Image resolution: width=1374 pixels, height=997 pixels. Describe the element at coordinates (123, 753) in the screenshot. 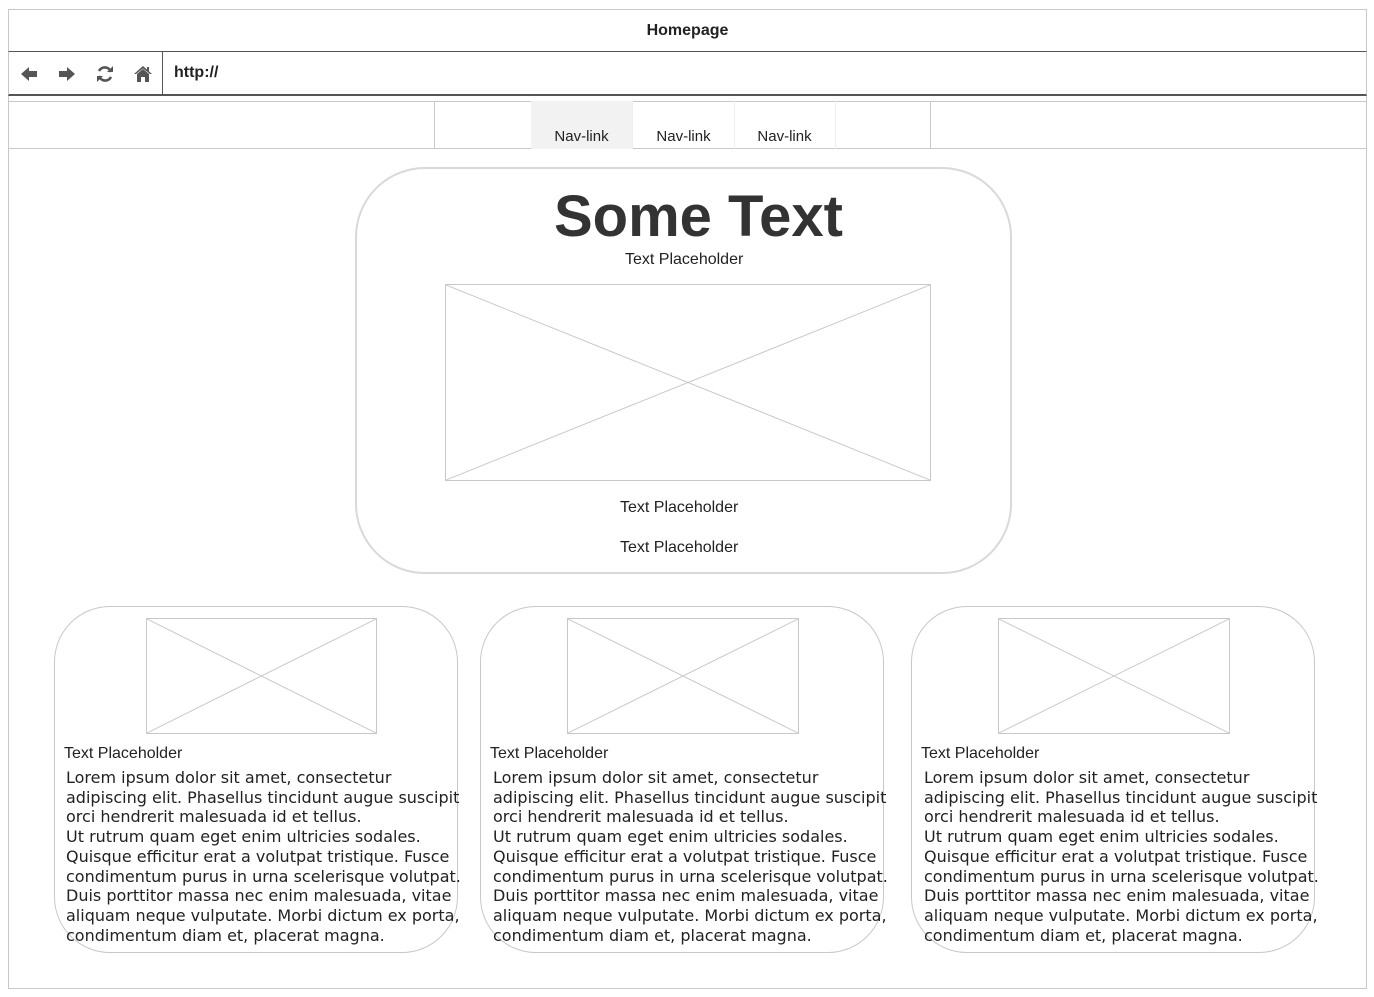

I see `card-1-label: Text Placeholder` at that location.